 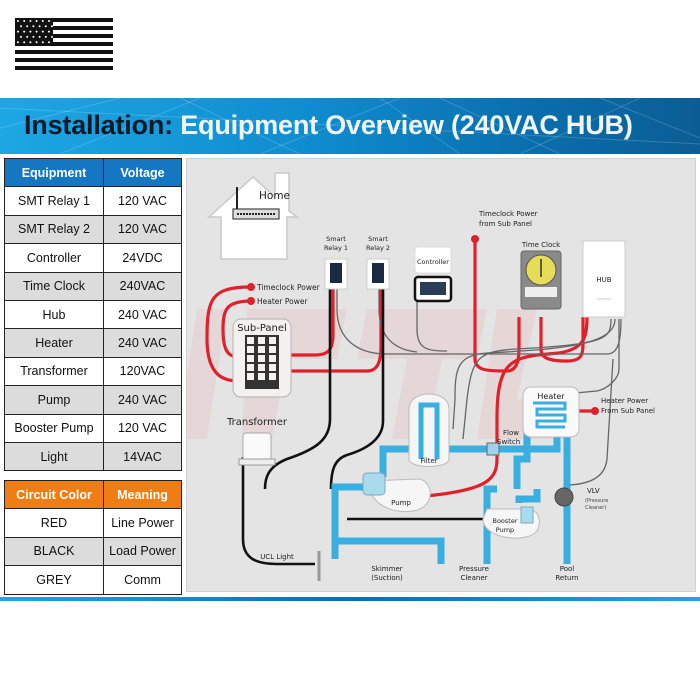 I want to click on voltage-cell: 24VDC, so click(x=142, y=258).